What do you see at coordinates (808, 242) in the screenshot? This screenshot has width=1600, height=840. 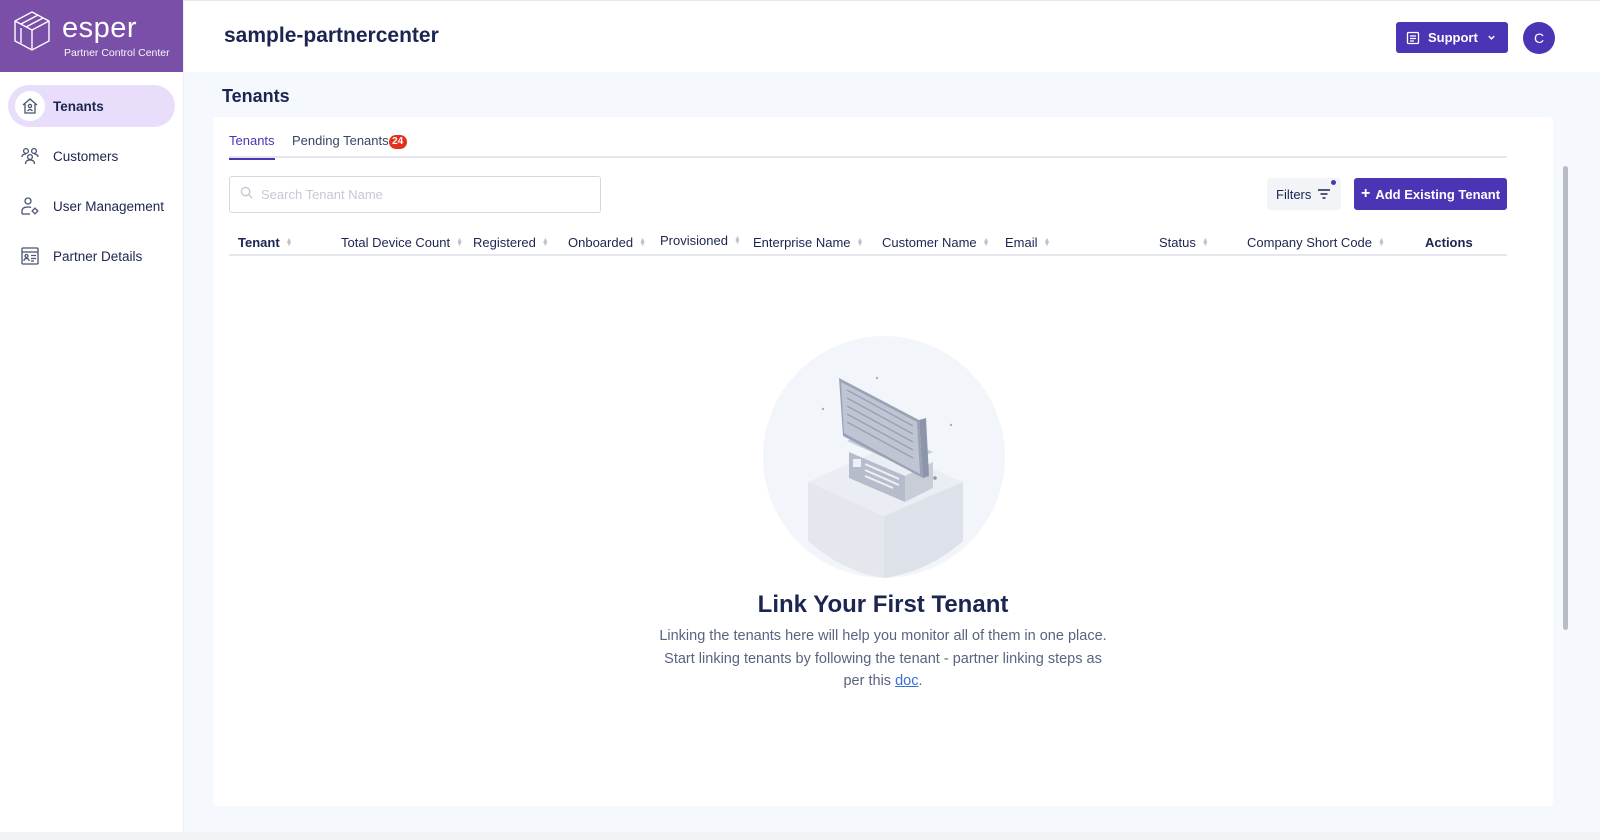 I see `column-header-enterprise-name: Enterprise Name ▲ ▼` at bounding box center [808, 242].